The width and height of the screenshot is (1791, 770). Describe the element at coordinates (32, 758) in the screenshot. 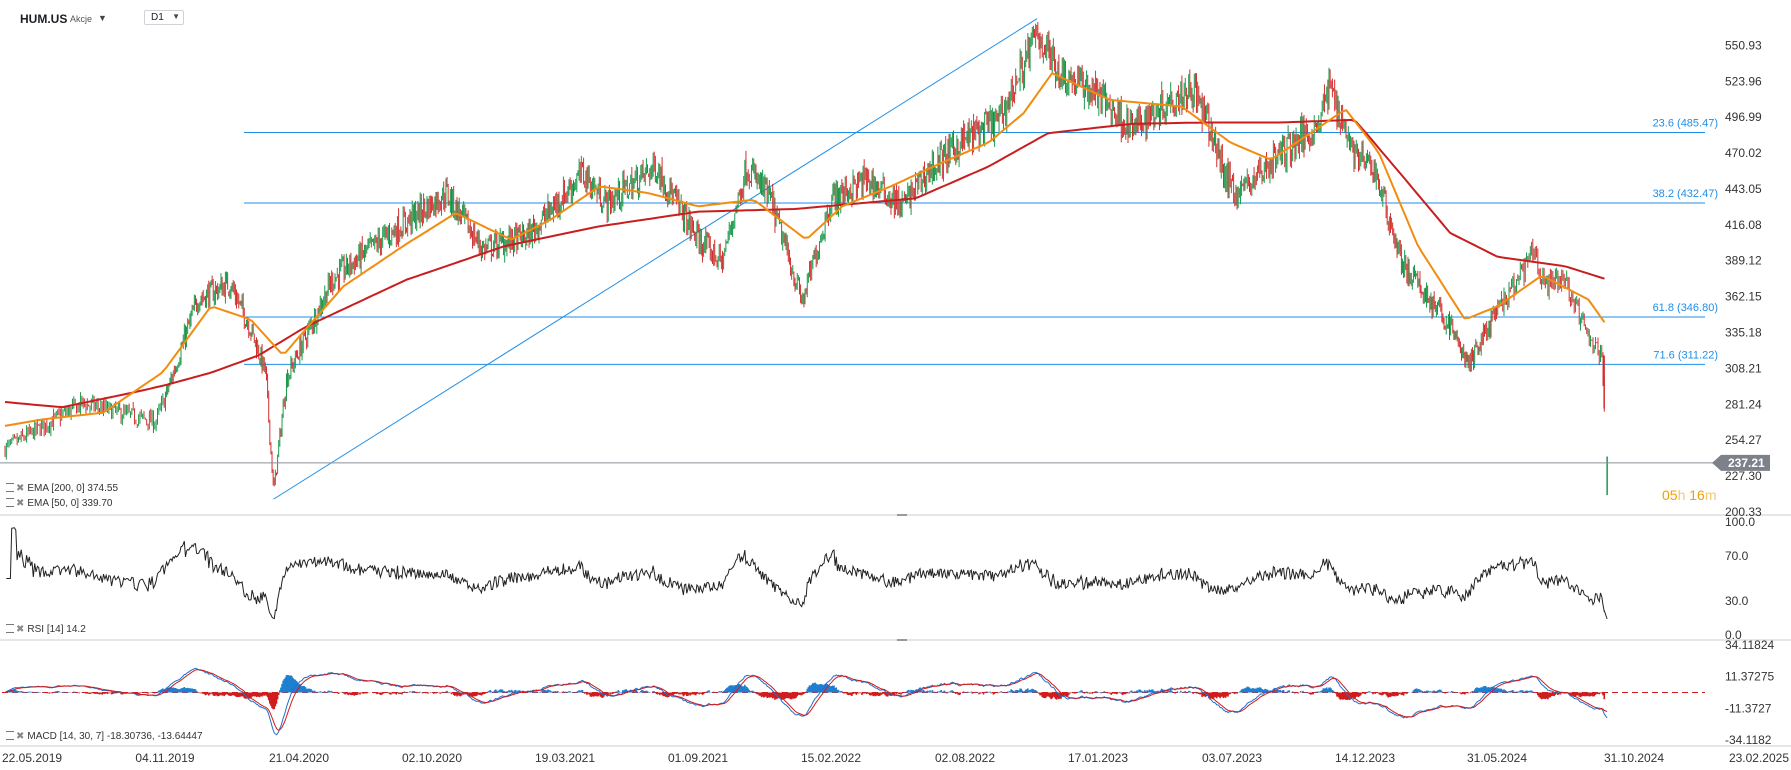

I see `x-axis-tick-label: 22.05.2019` at that location.